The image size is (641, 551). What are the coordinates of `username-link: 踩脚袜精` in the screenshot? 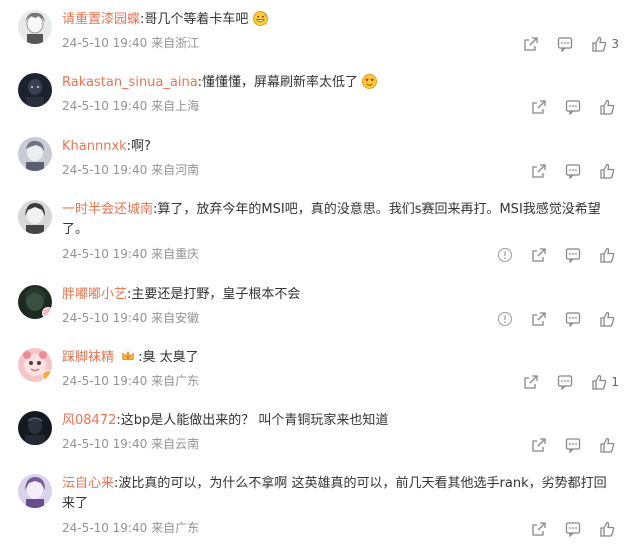 It's located at (88, 357).